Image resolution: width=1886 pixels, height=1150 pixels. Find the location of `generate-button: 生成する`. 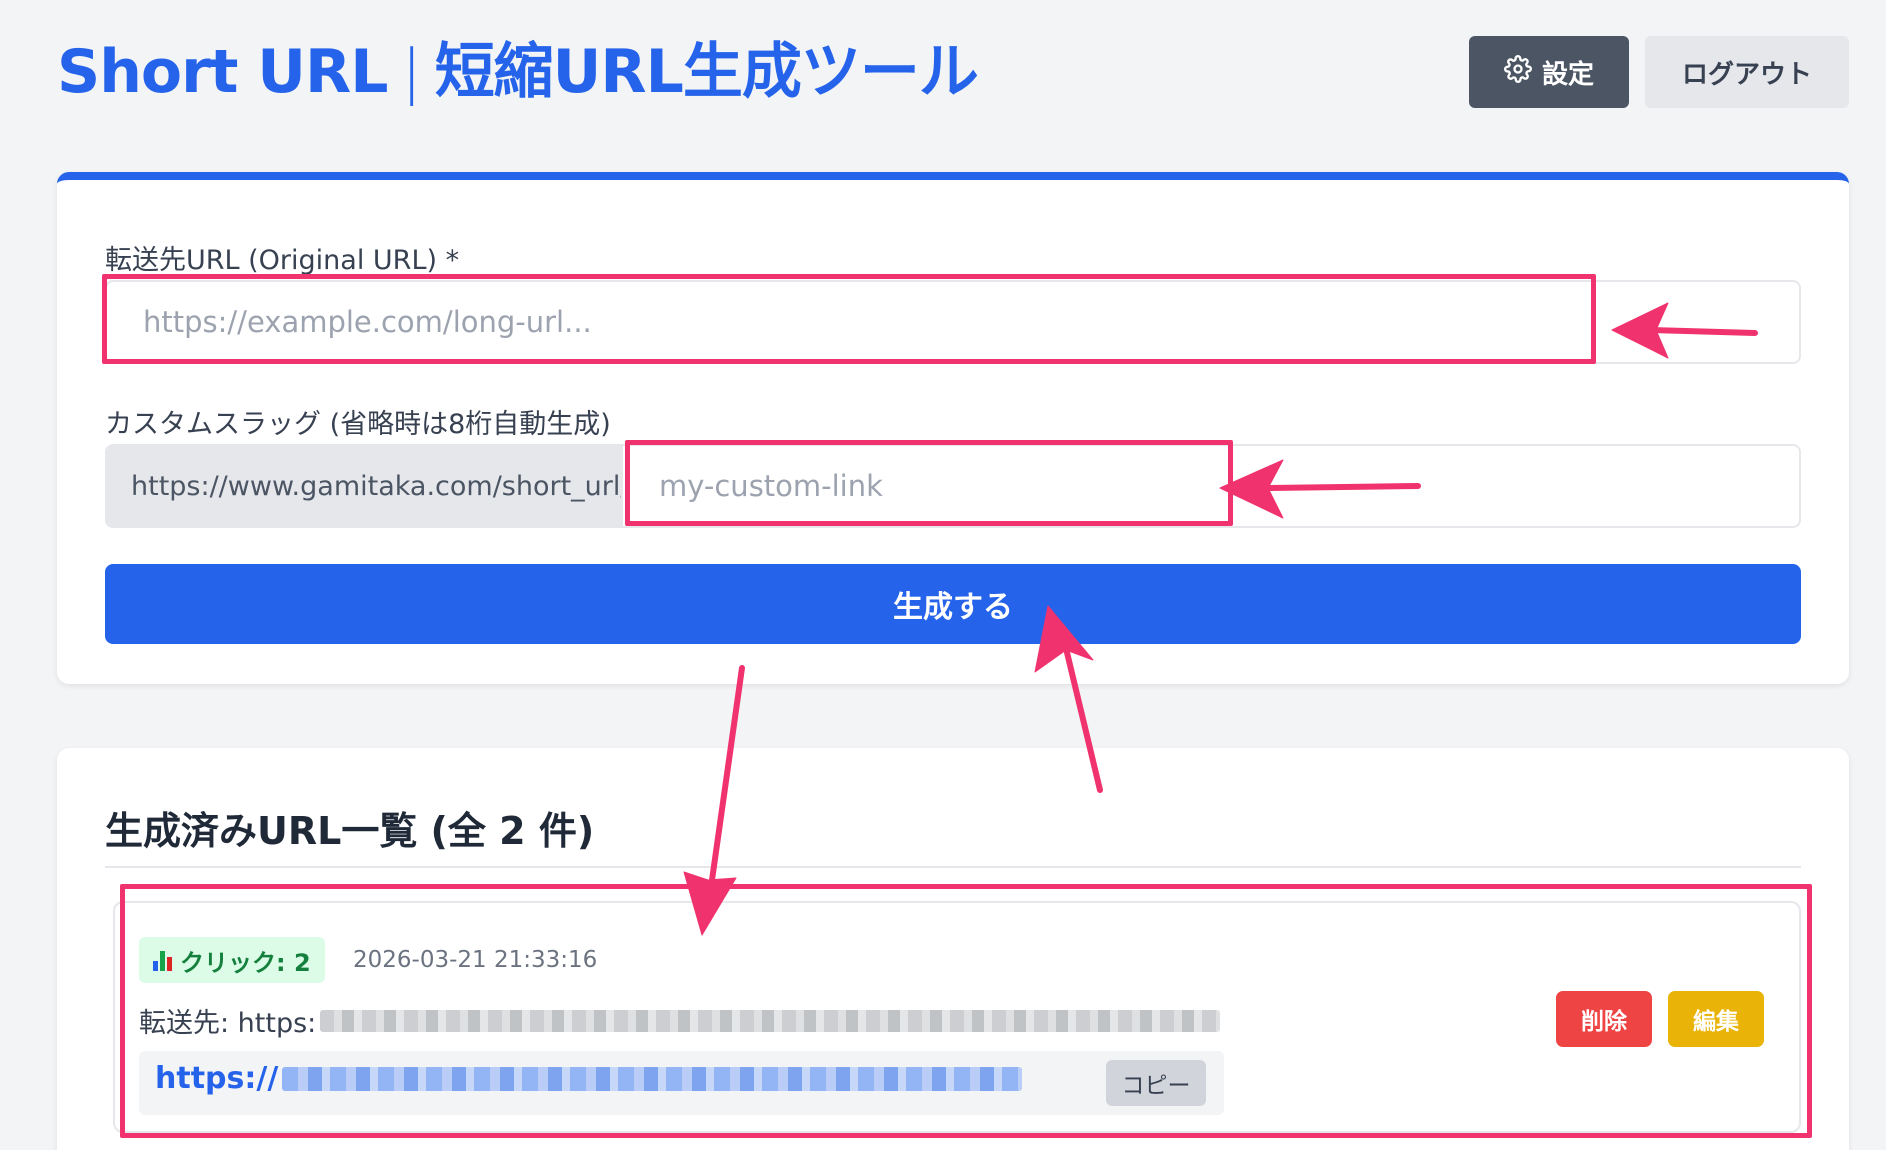

generate-button: 生成する is located at coordinates (953, 604).